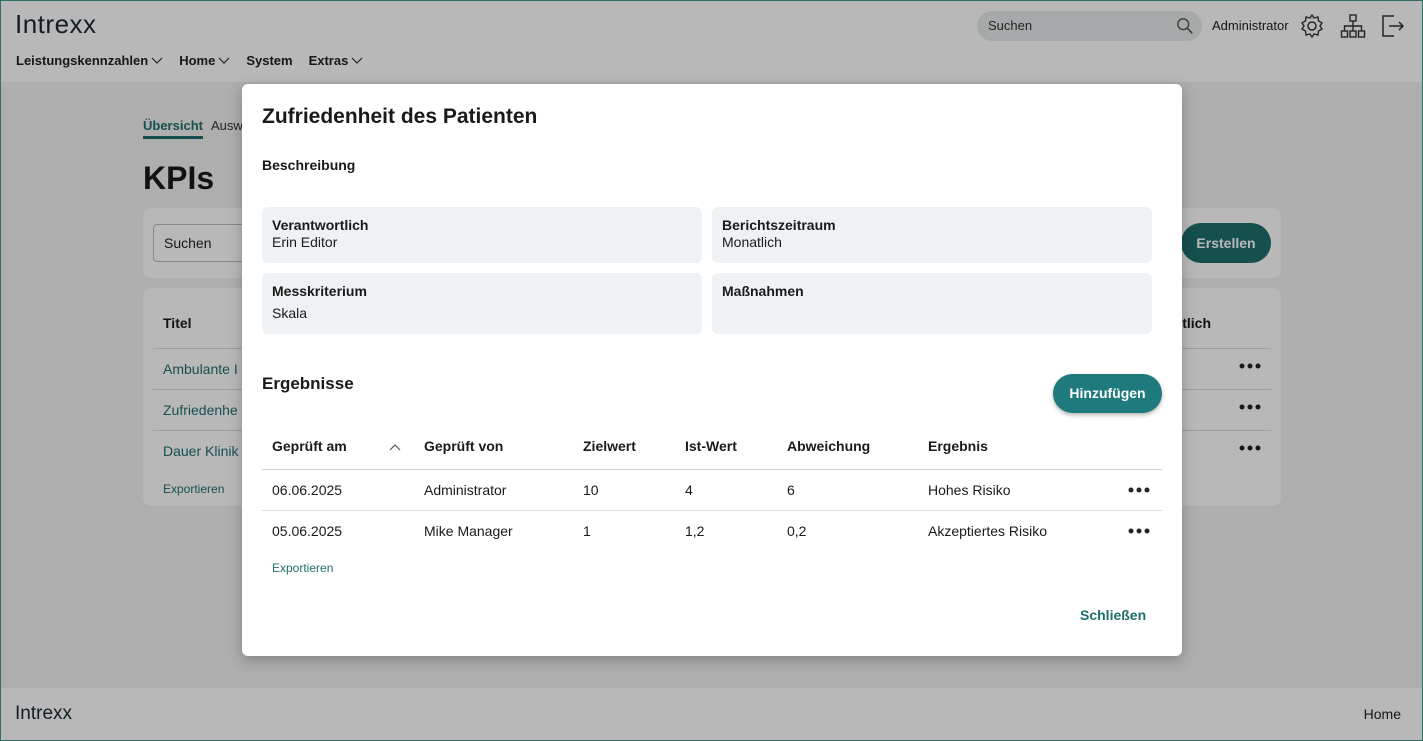 This screenshot has width=1423, height=741. What do you see at coordinates (395, 447) in the screenshot?
I see `sort-ascending-icon` at bounding box center [395, 447].